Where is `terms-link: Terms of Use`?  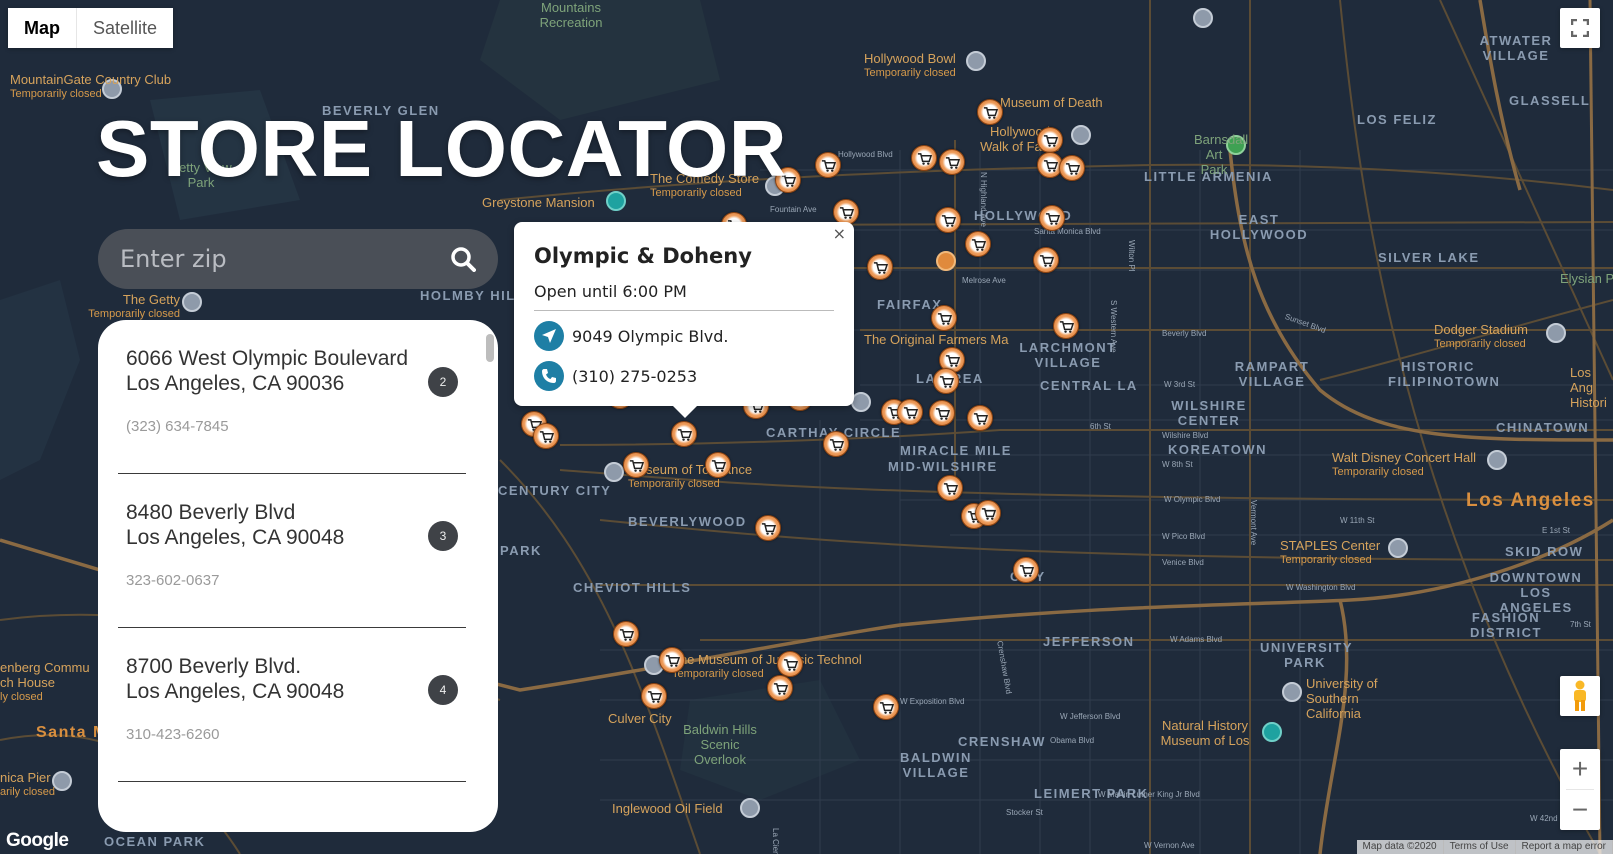 terms-link: Terms of Use is located at coordinates (1480, 847).